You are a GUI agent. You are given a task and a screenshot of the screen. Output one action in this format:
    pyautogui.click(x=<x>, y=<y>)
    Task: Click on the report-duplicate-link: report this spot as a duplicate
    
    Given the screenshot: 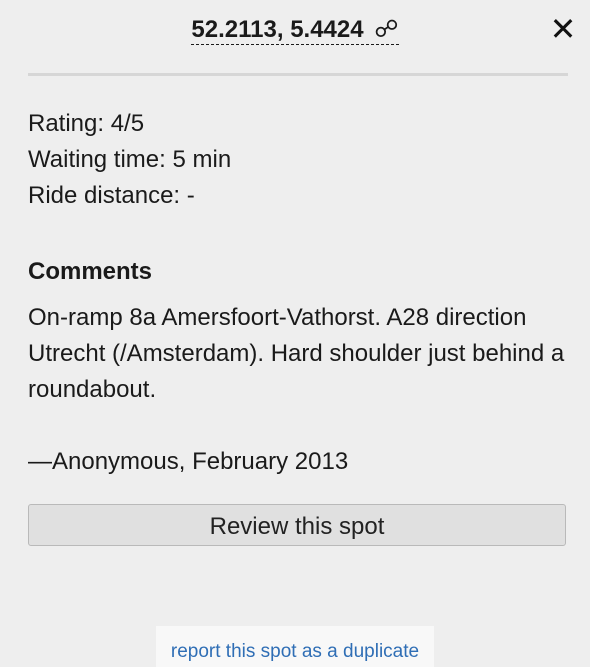 What is the action you would take?
    pyautogui.click(x=295, y=652)
    